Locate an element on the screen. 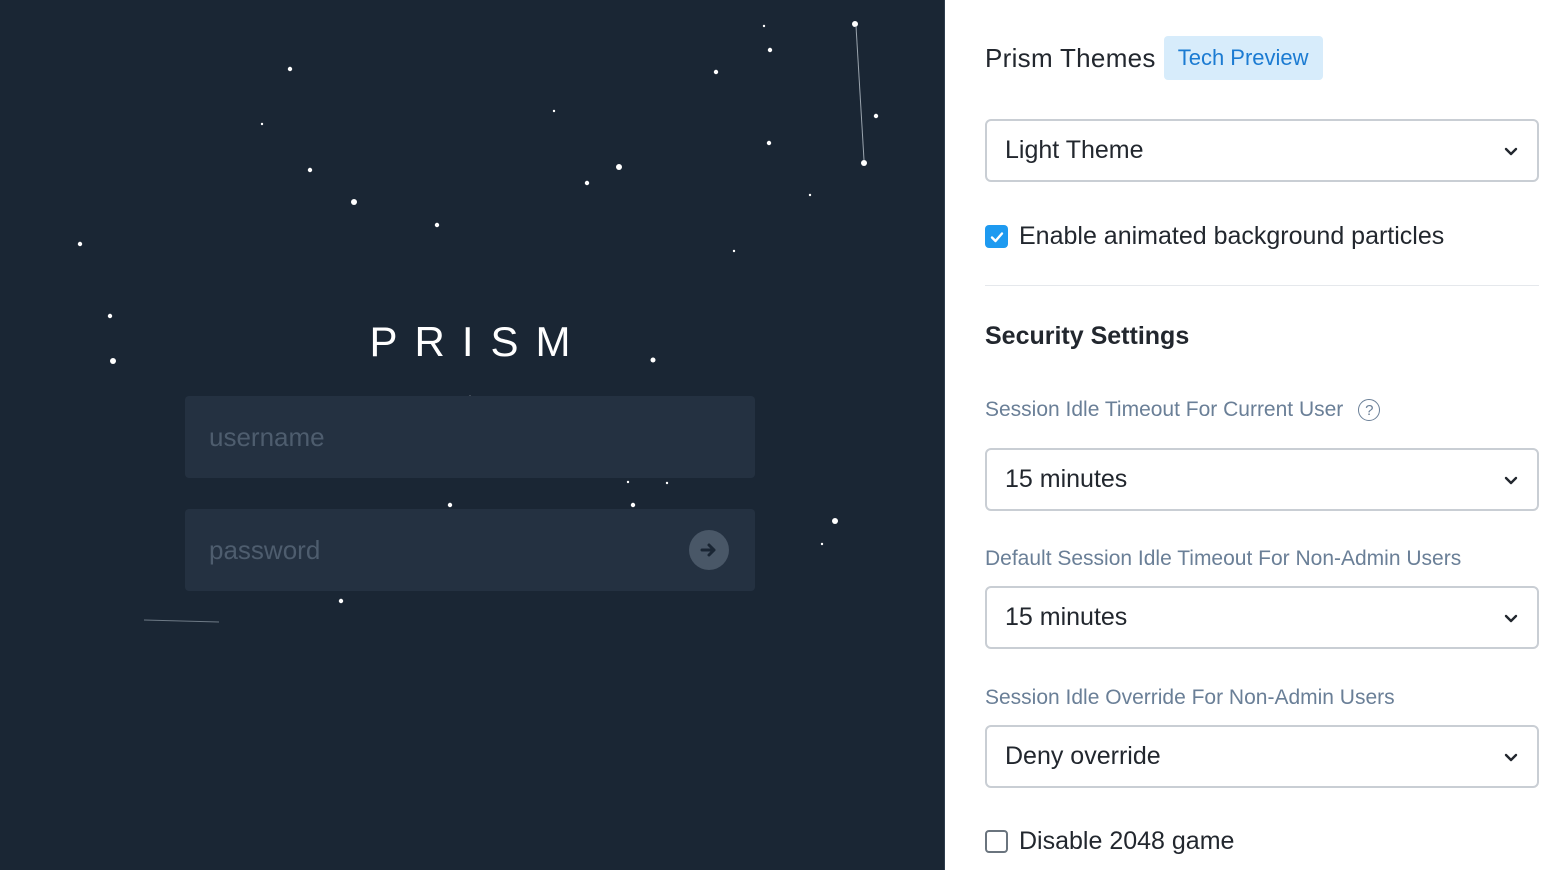 The height and width of the screenshot is (870, 1547). themes-header: Prism Themes Tech Preview is located at coordinates (1154, 58).